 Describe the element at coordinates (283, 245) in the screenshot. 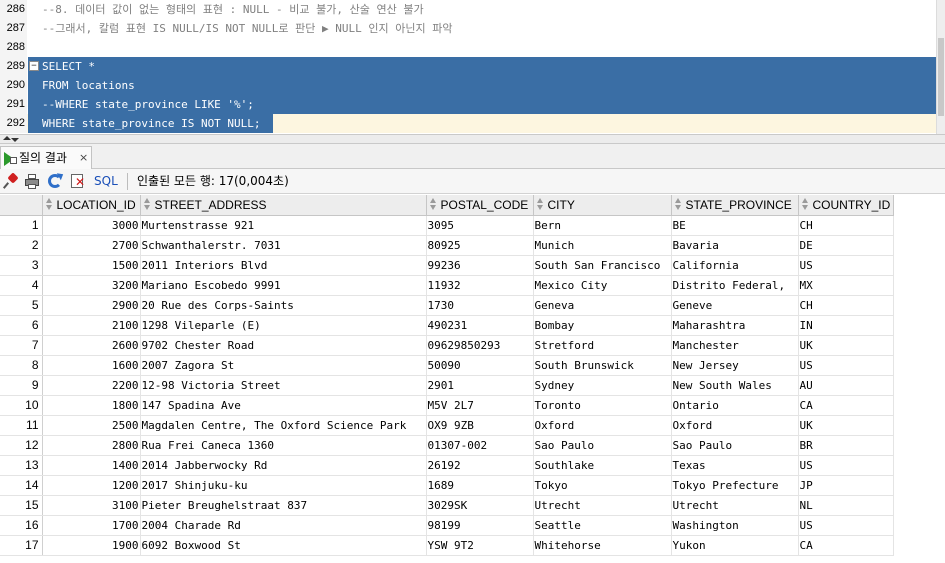

I see `cell-street-address: Schwanthalerstr. 7031` at that location.